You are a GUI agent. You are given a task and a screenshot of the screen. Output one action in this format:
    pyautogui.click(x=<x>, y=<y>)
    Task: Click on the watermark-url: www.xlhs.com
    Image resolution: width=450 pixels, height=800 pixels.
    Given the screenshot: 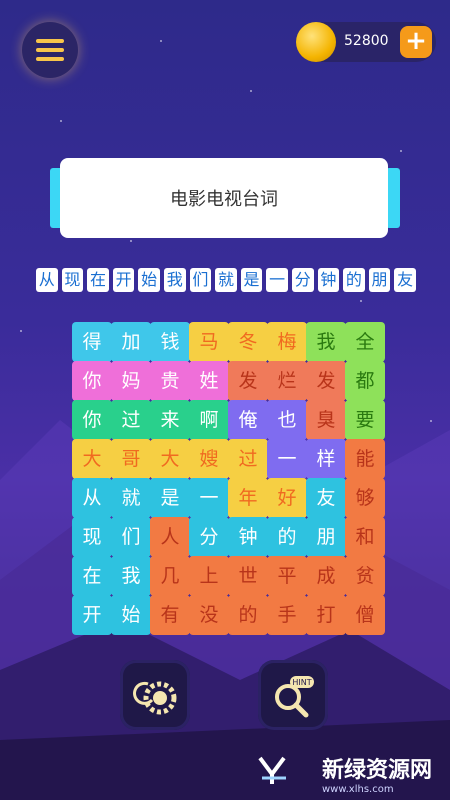 What is the action you would take?
    pyautogui.click(x=357, y=789)
    